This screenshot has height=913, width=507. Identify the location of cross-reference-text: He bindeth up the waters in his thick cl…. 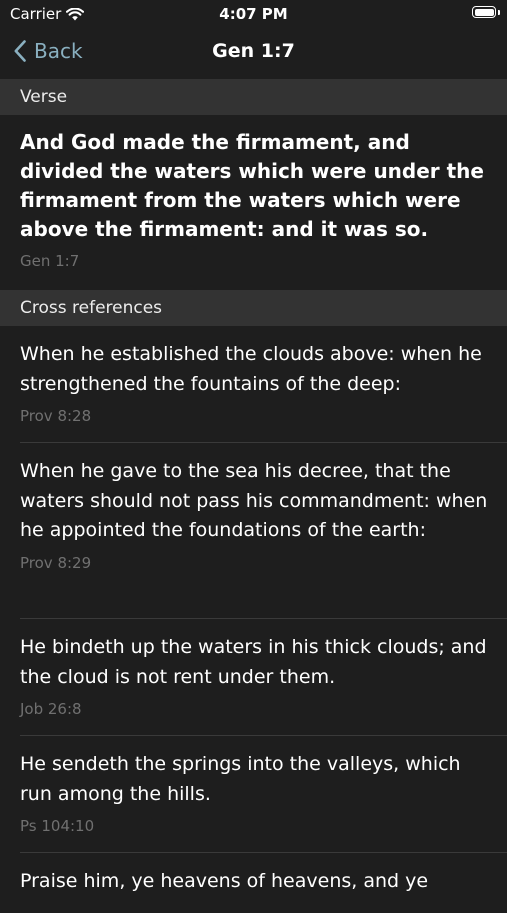
(253, 662).